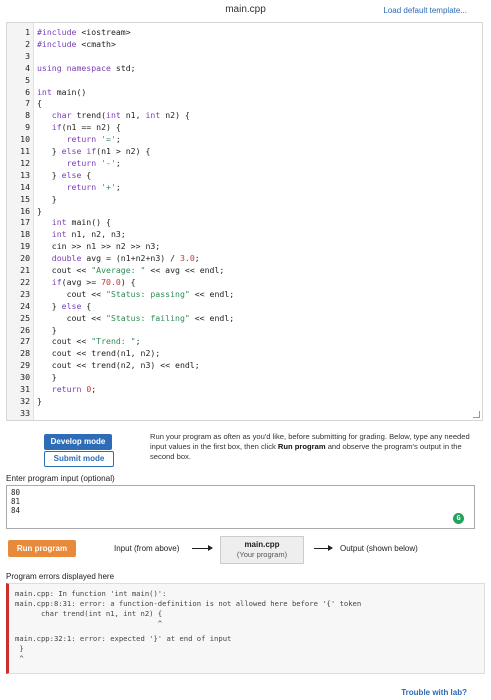 This screenshot has width=491, height=700. What do you see at coordinates (147, 548) in the screenshot?
I see `input-from-above-caption: Input (from above)` at bounding box center [147, 548].